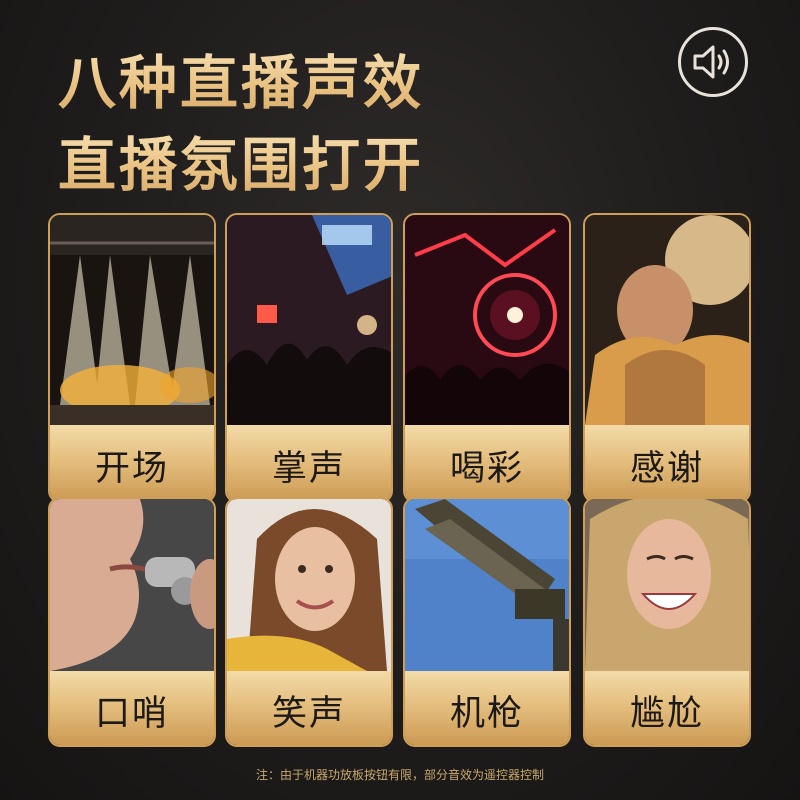 The image size is (800, 800). What do you see at coordinates (132, 463) in the screenshot?
I see `effect-label: 开场` at bounding box center [132, 463].